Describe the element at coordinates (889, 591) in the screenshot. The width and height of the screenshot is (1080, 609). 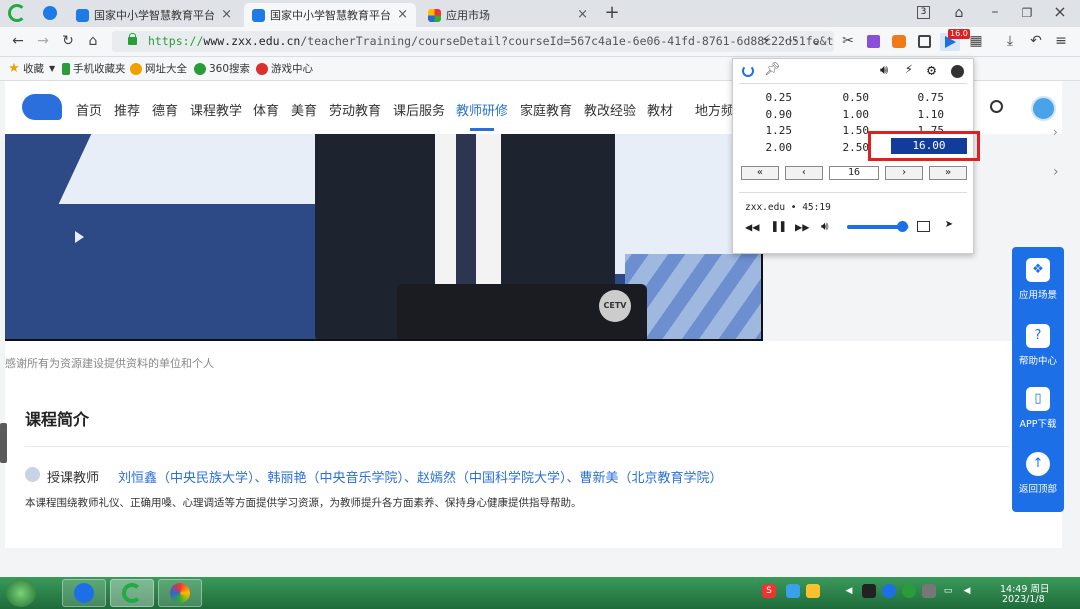
I see `tray-sogou-icon` at that location.